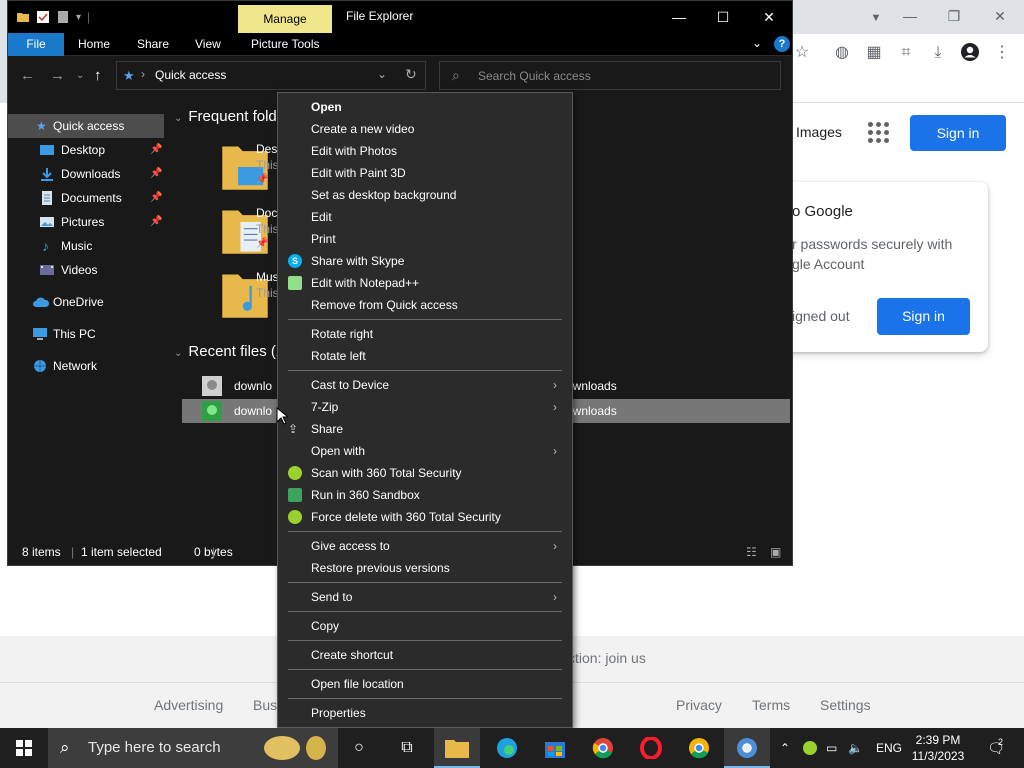 The width and height of the screenshot is (1024, 768). Describe the element at coordinates (267, 277) in the screenshot. I see `frequent-folder-name: Mus` at that location.